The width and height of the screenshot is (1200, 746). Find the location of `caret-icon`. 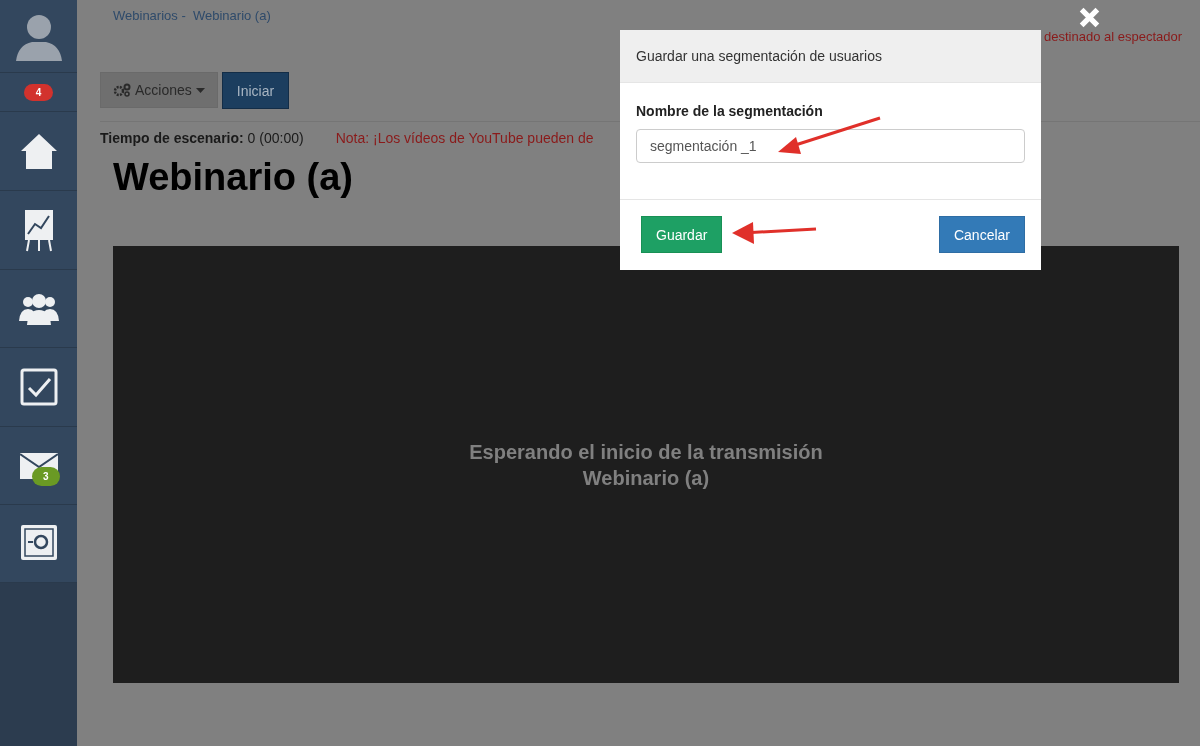

caret-icon is located at coordinates (200, 90).